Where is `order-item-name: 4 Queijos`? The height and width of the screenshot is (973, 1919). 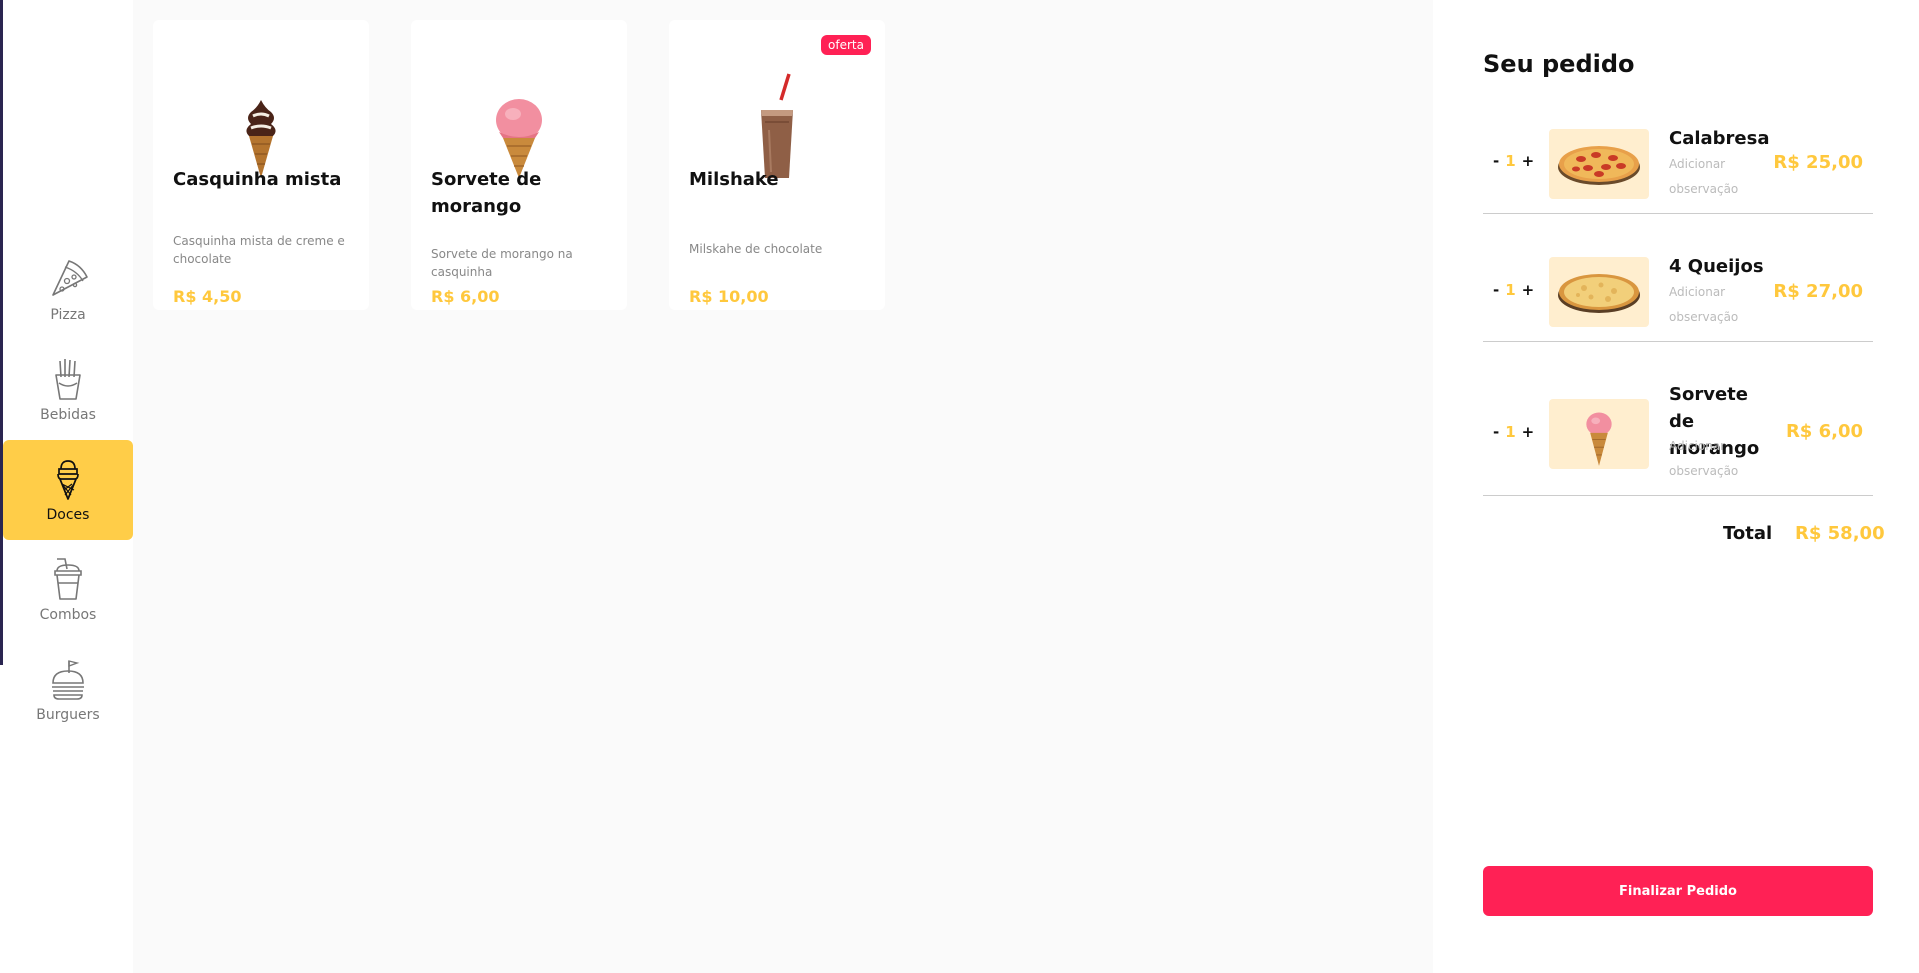
order-item-name: 4 Queijos is located at coordinates (1716, 266).